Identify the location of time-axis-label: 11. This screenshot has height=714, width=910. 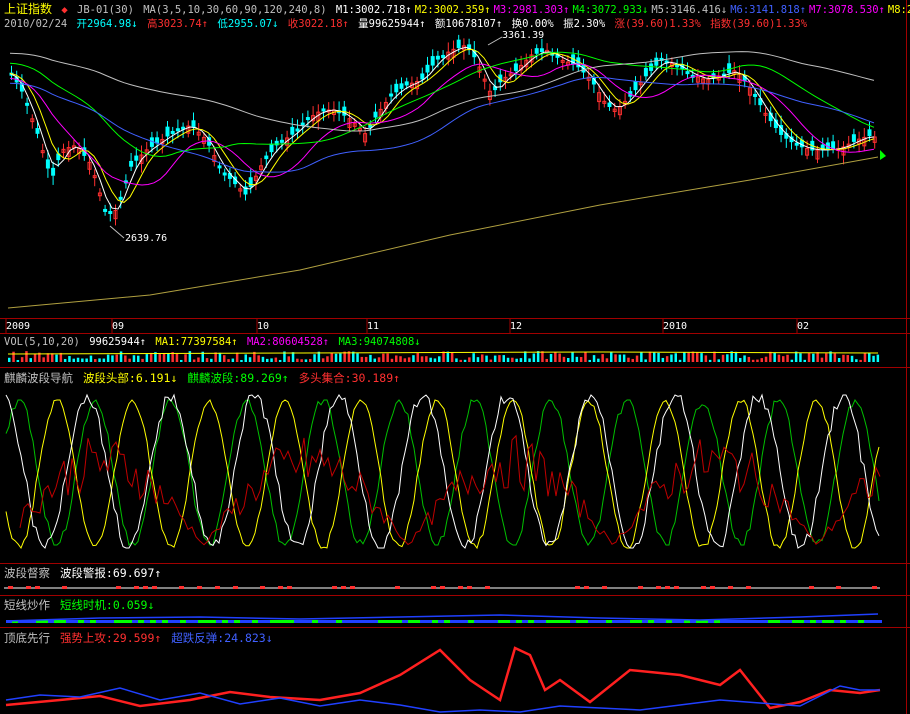
(373, 326).